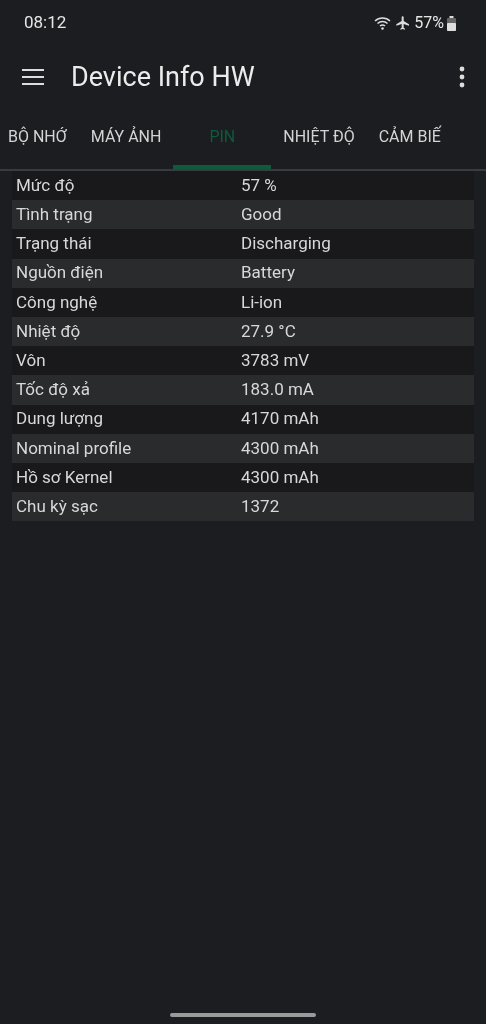 This screenshot has width=486, height=1024. I want to click on row-label: Chu kỳ sạc, so click(57, 506).